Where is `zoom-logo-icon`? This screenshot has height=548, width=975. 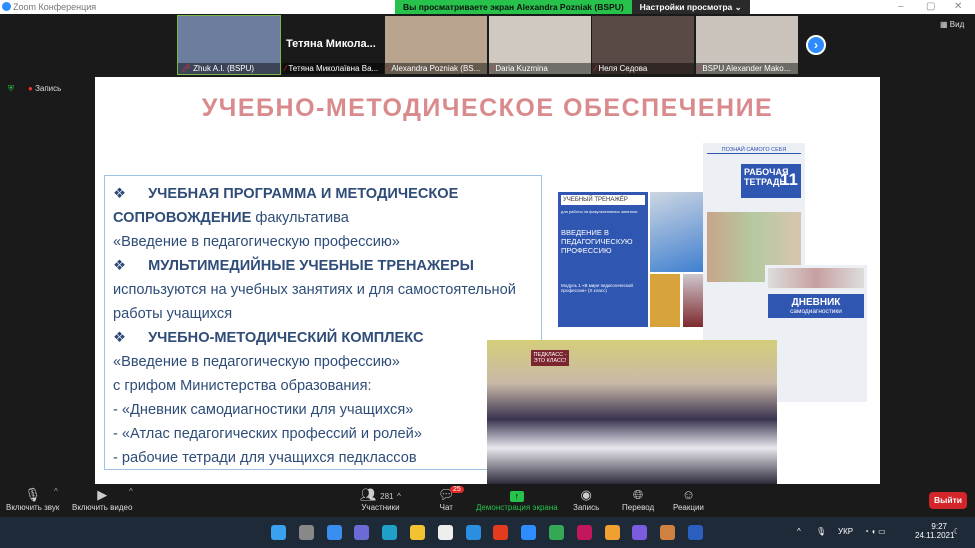
zoom-logo-icon is located at coordinates (6, 6).